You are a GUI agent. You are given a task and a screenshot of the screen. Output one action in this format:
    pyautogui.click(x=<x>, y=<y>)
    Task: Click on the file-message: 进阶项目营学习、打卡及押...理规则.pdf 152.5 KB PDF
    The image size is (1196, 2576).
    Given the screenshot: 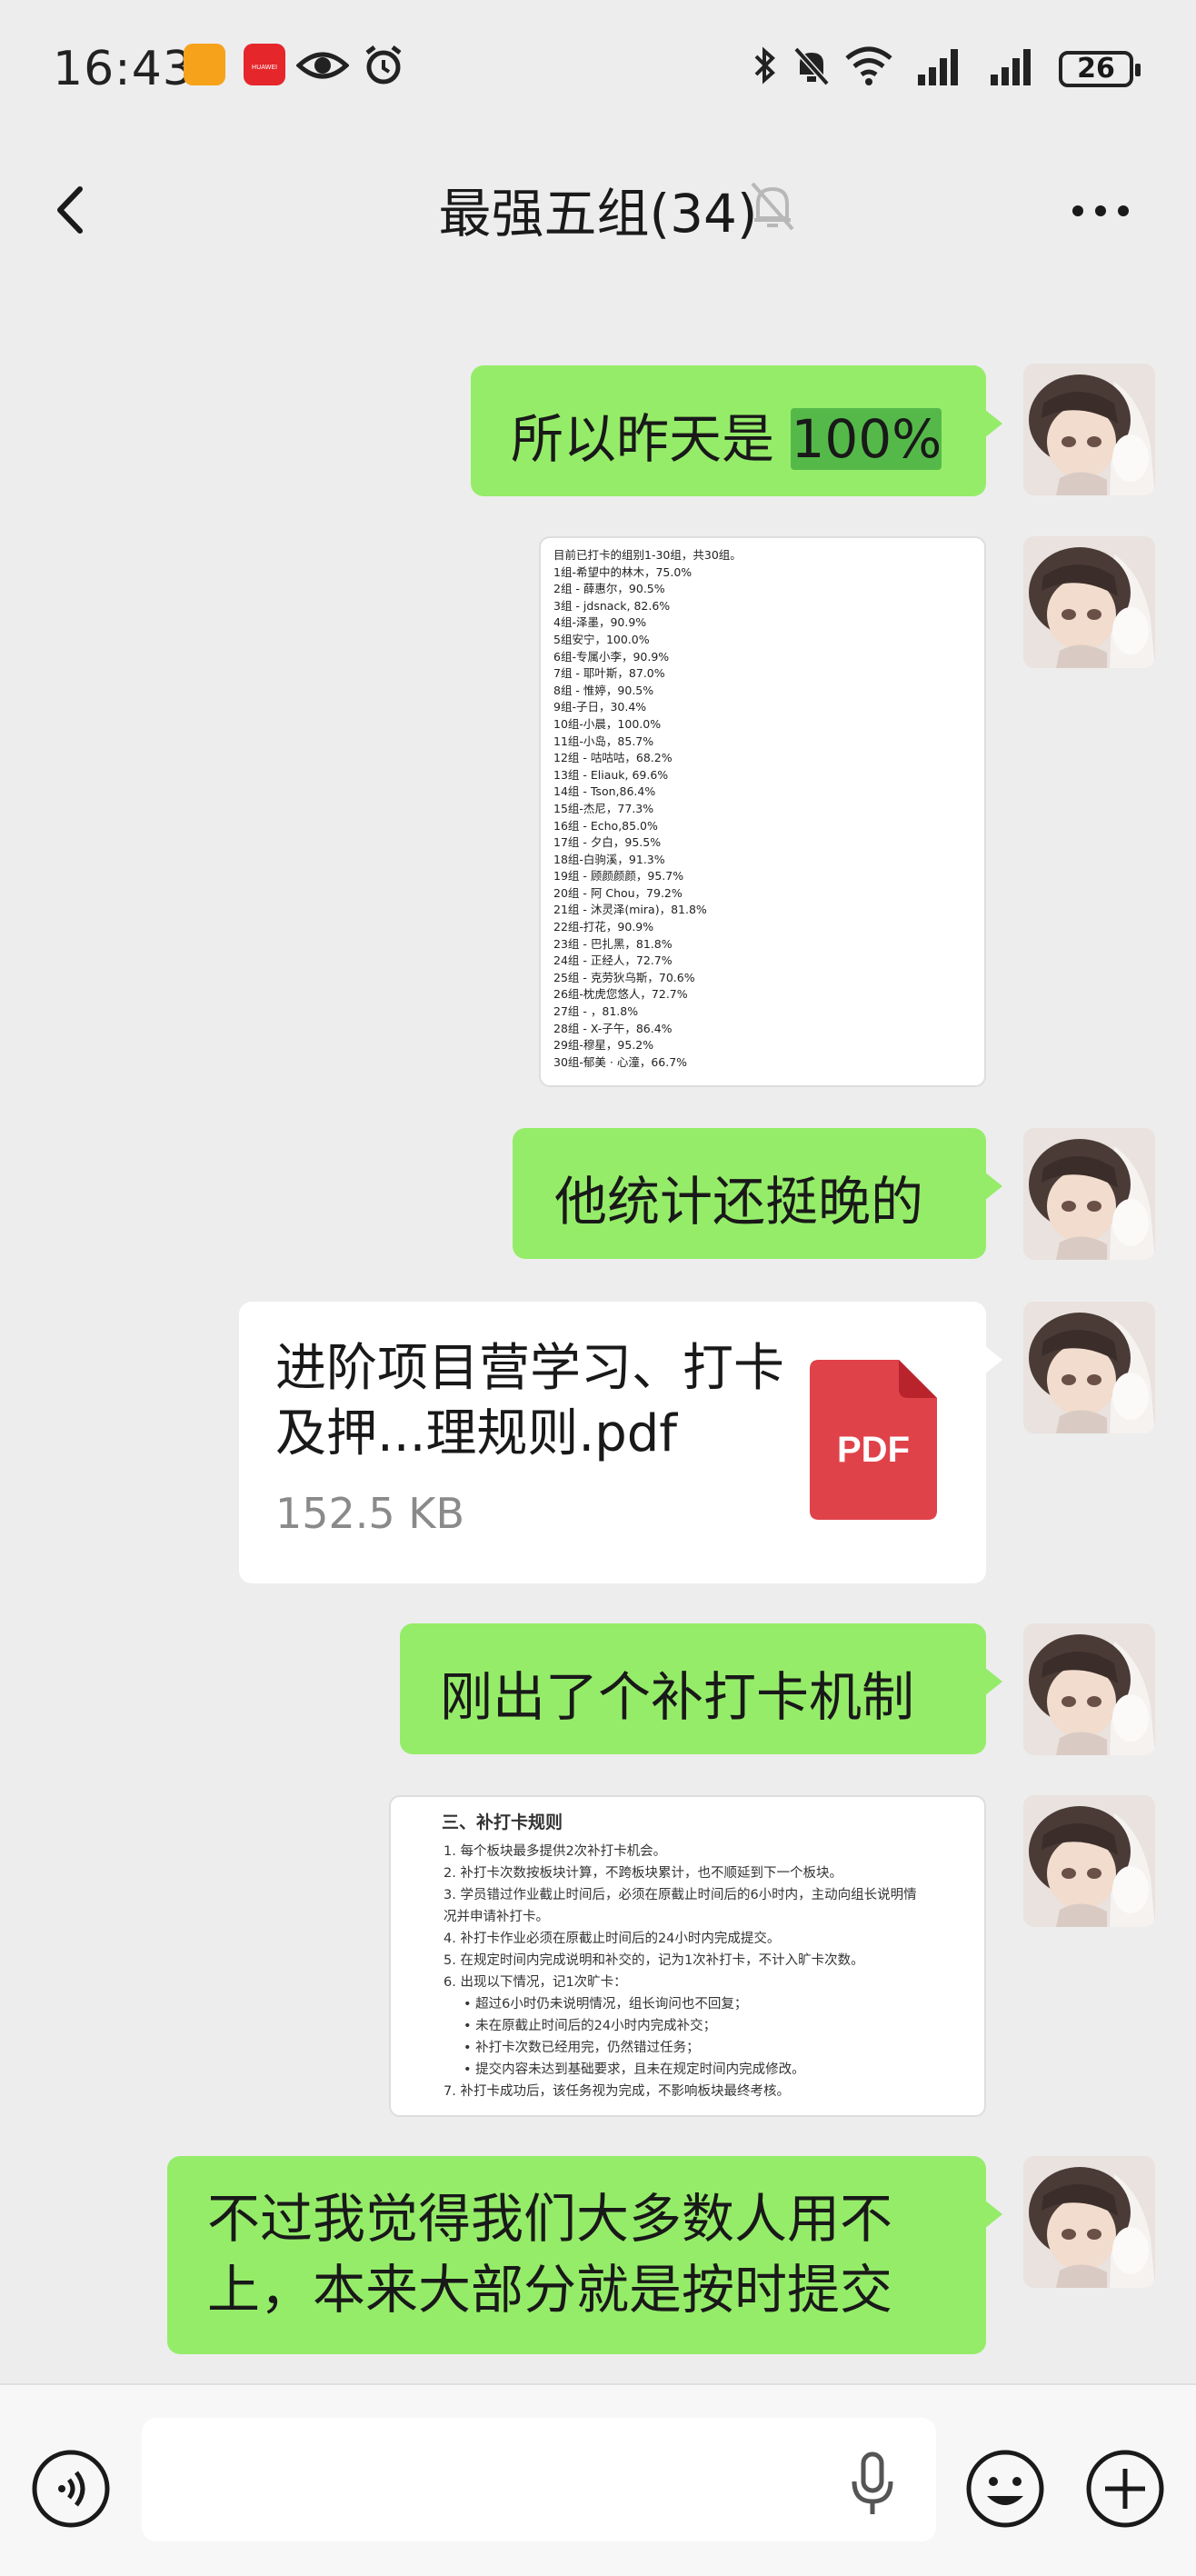 What is the action you would take?
    pyautogui.click(x=620, y=1442)
    